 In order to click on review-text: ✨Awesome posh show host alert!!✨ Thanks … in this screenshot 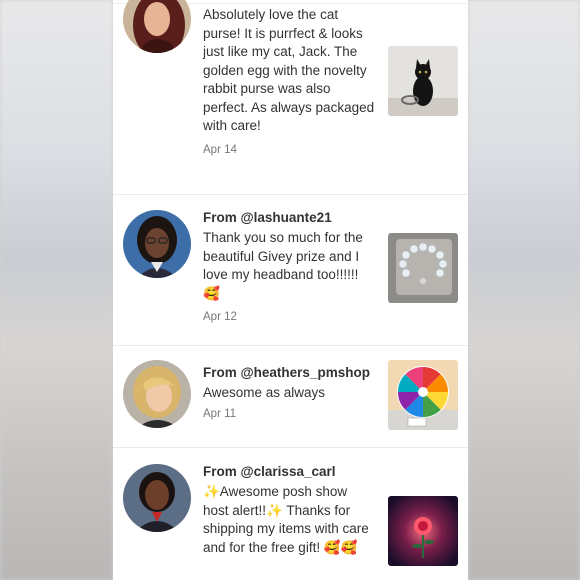, I will do `click(286, 519)`.